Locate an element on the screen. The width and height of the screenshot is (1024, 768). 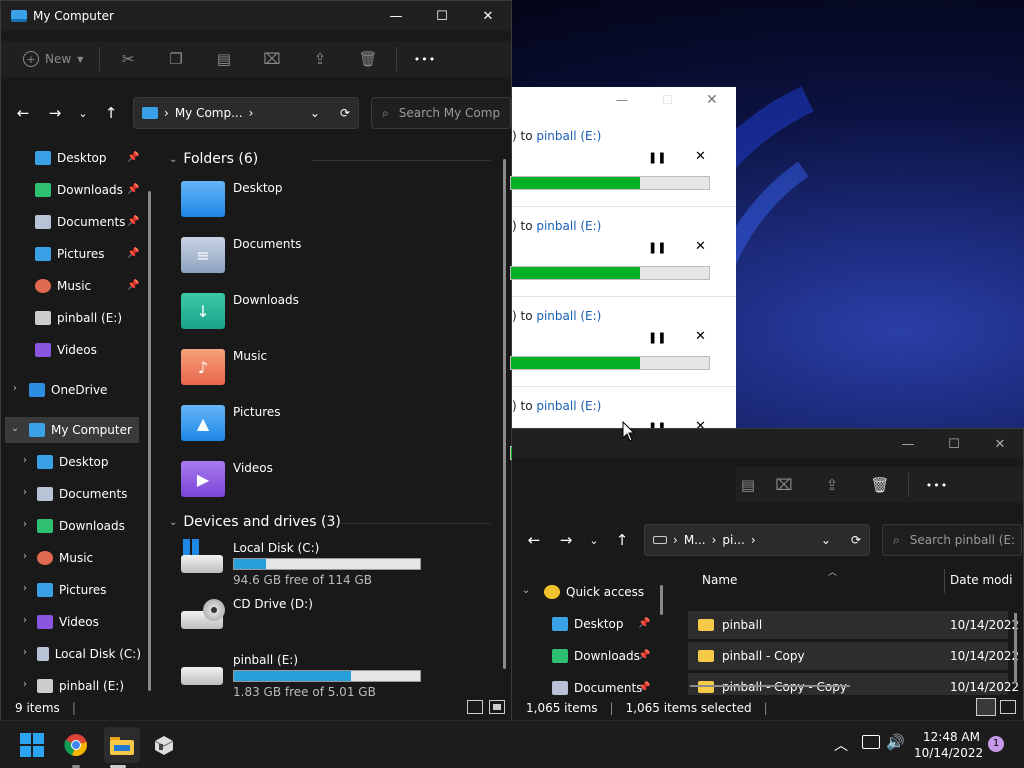
nav-item-downloads: › Downloads is located at coordinates (71, 526).